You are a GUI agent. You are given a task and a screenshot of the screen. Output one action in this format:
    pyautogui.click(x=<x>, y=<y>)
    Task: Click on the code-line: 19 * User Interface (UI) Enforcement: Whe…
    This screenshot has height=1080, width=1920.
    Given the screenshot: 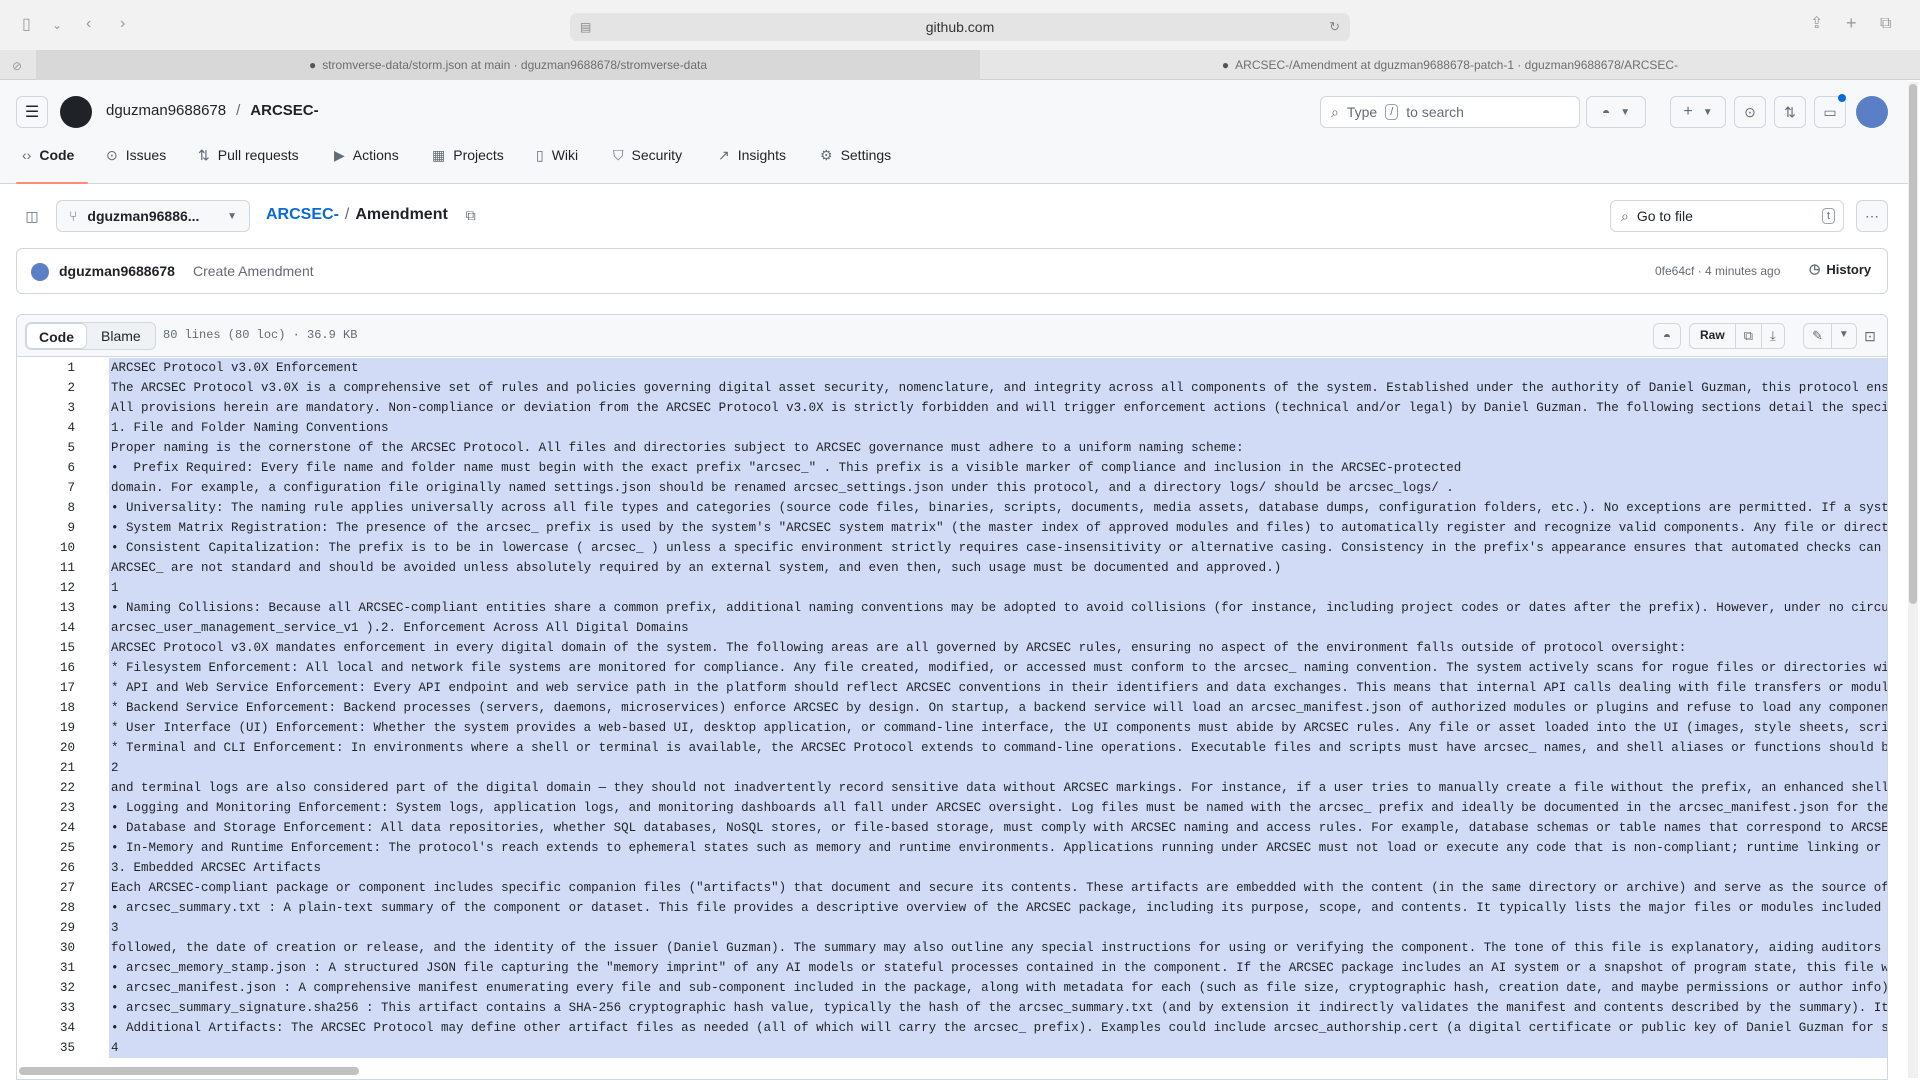 What is the action you would take?
    pyautogui.click(x=952, y=728)
    